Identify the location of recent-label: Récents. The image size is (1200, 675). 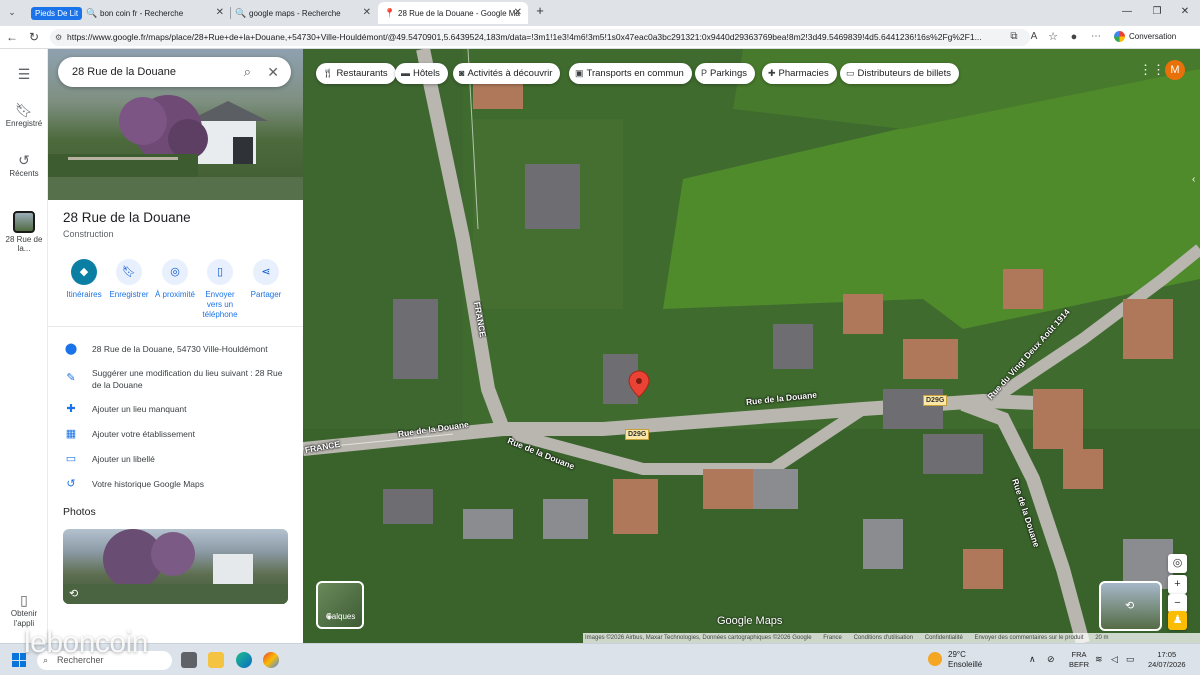
(24, 173).